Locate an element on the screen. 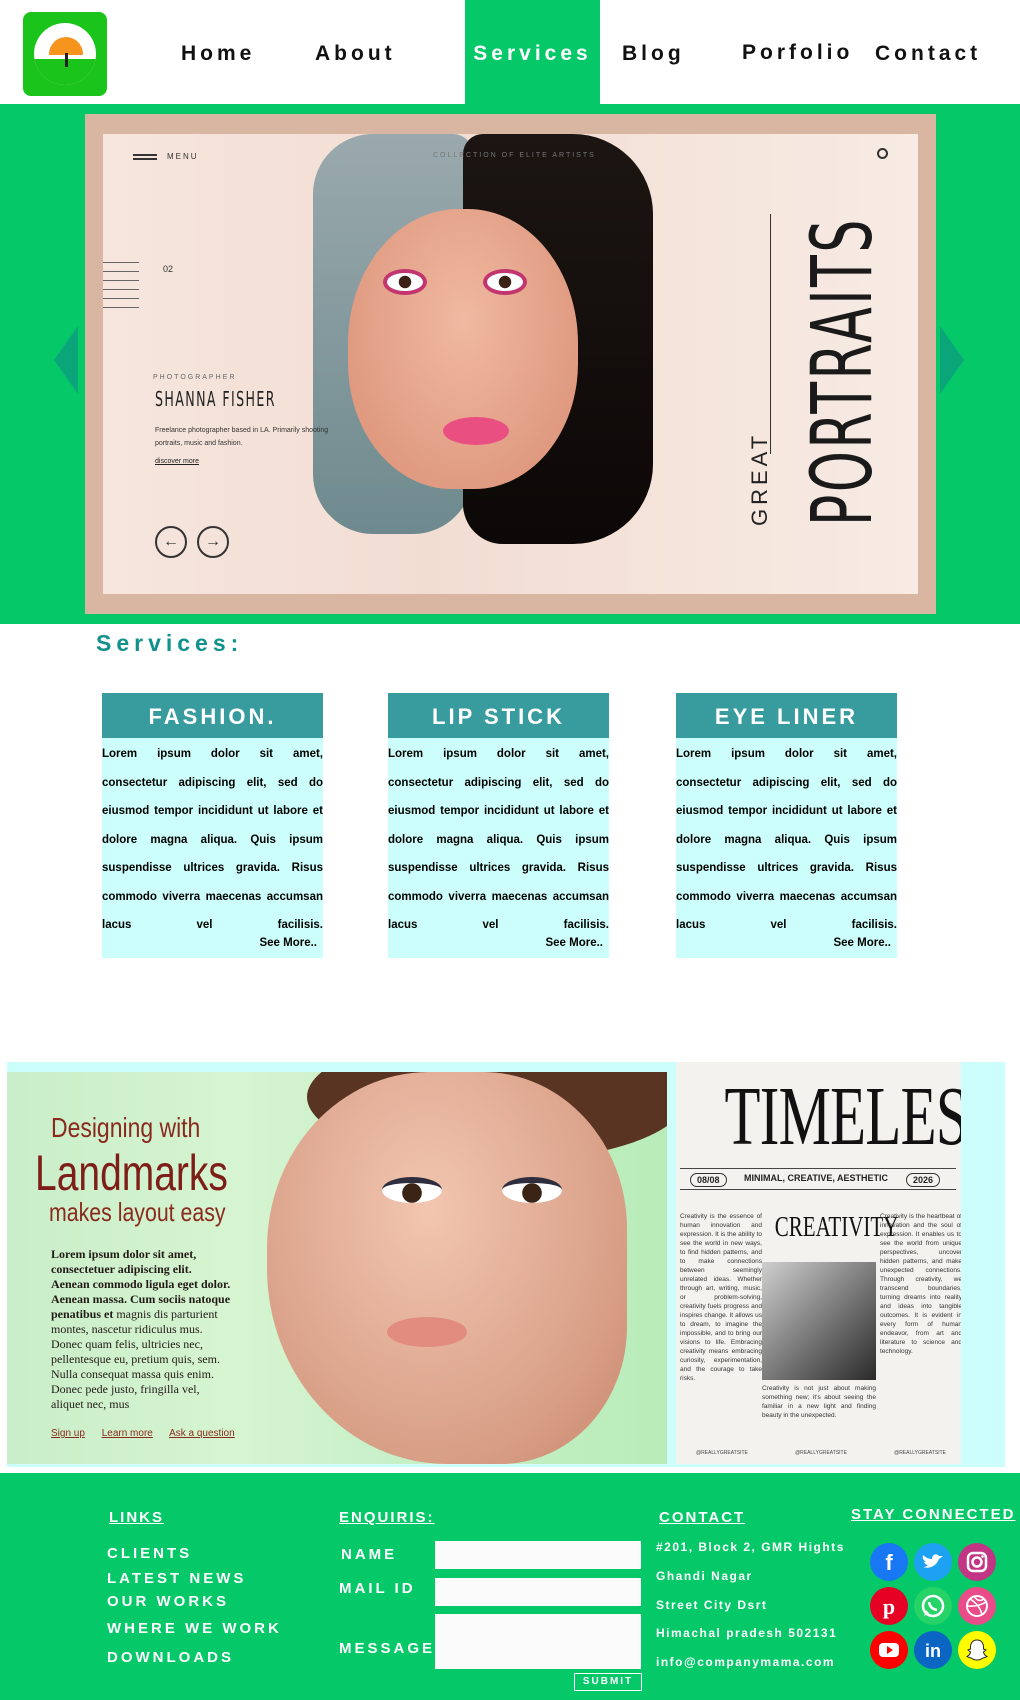 The image size is (1020, 1700). twitter-icon is located at coordinates (933, 1562).